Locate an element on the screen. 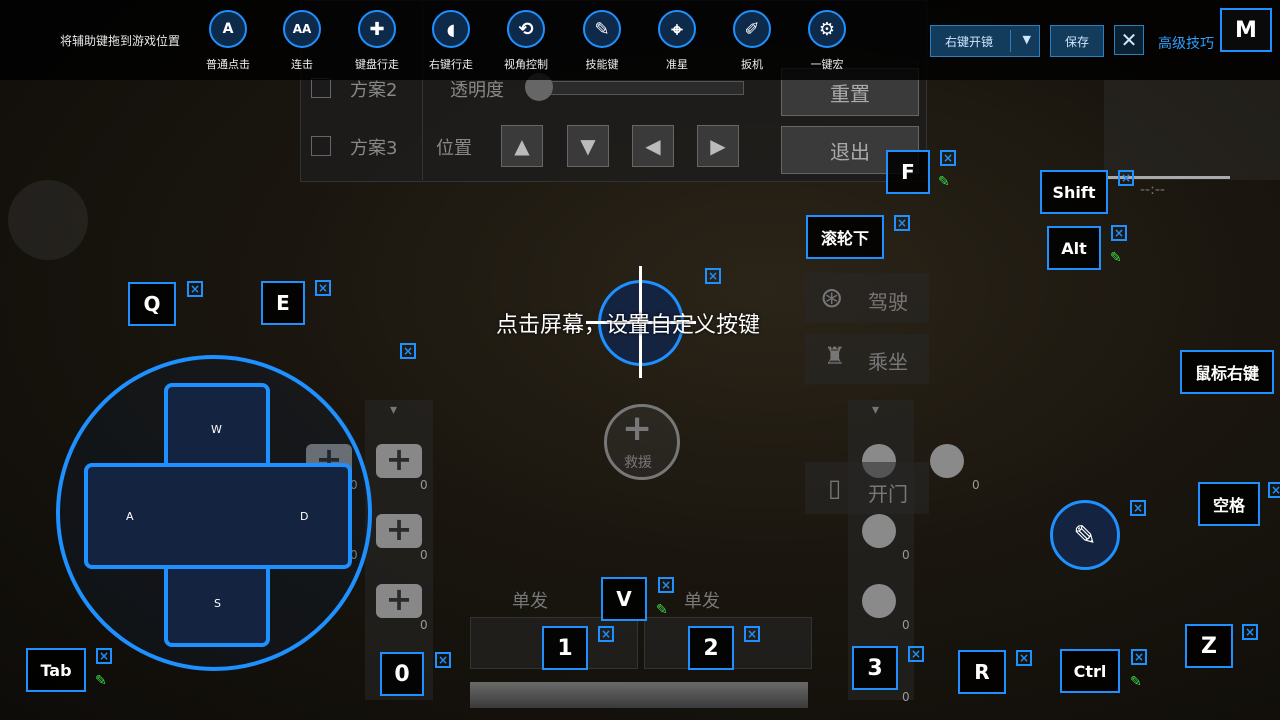  move-left-button: ◀ is located at coordinates (653, 146).